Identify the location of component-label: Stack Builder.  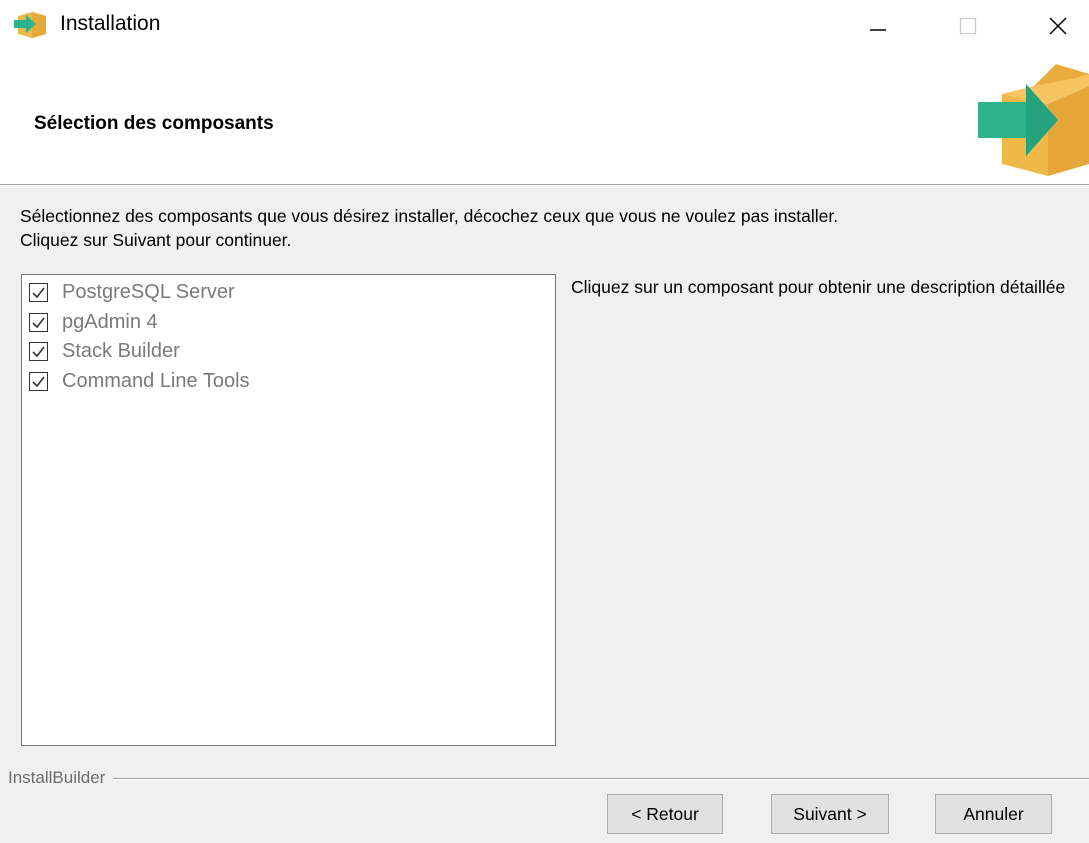
(121, 350).